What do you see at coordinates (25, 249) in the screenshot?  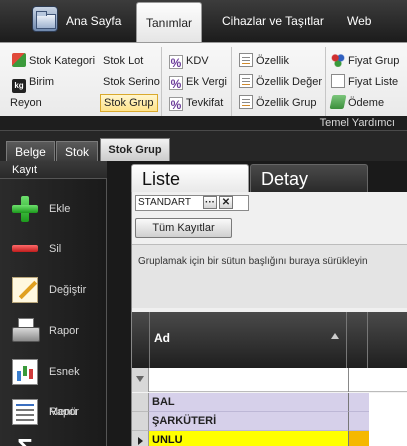 I see `minus-icon` at bounding box center [25, 249].